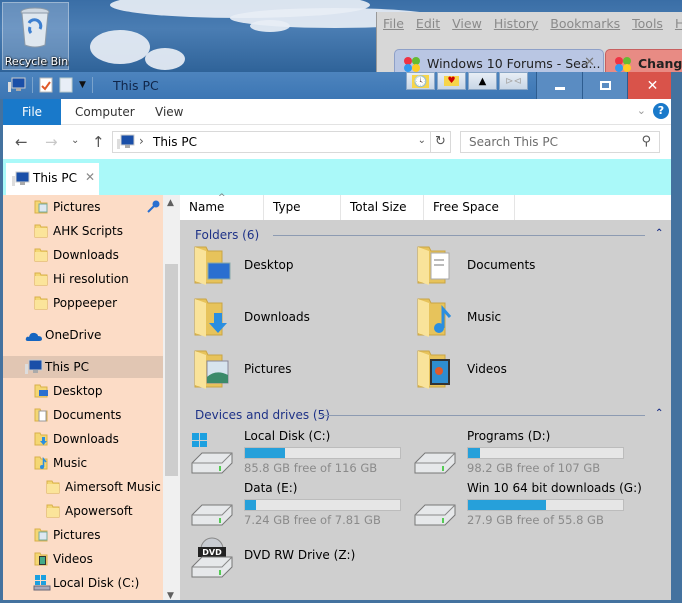 The image size is (682, 603). I want to click on folder-tile-videos: Videos, so click(520, 372).